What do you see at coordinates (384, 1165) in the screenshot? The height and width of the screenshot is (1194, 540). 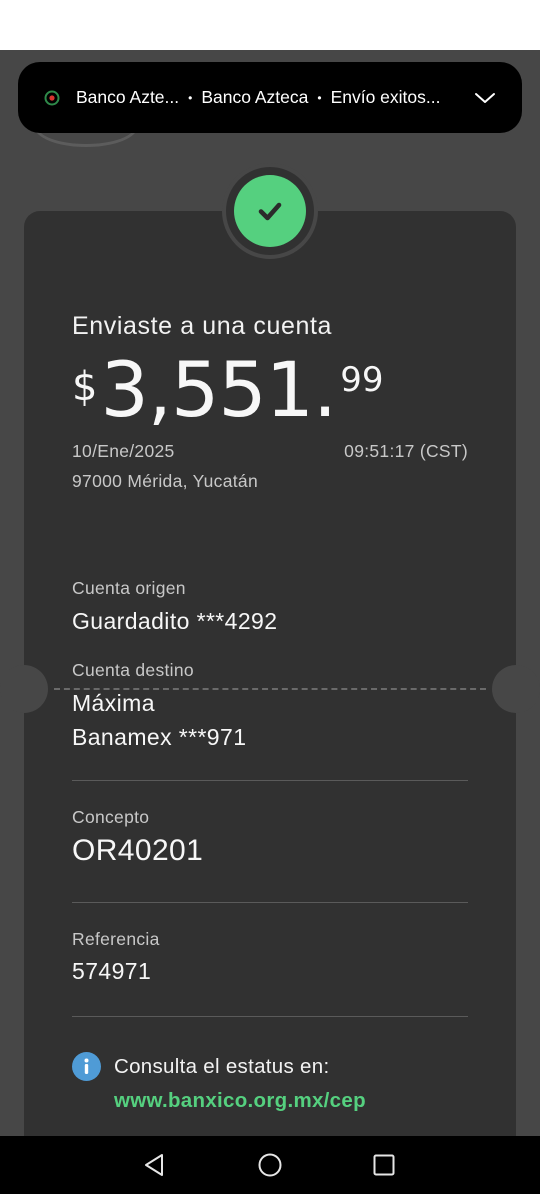 I see `recents-icon` at bounding box center [384, 1165].